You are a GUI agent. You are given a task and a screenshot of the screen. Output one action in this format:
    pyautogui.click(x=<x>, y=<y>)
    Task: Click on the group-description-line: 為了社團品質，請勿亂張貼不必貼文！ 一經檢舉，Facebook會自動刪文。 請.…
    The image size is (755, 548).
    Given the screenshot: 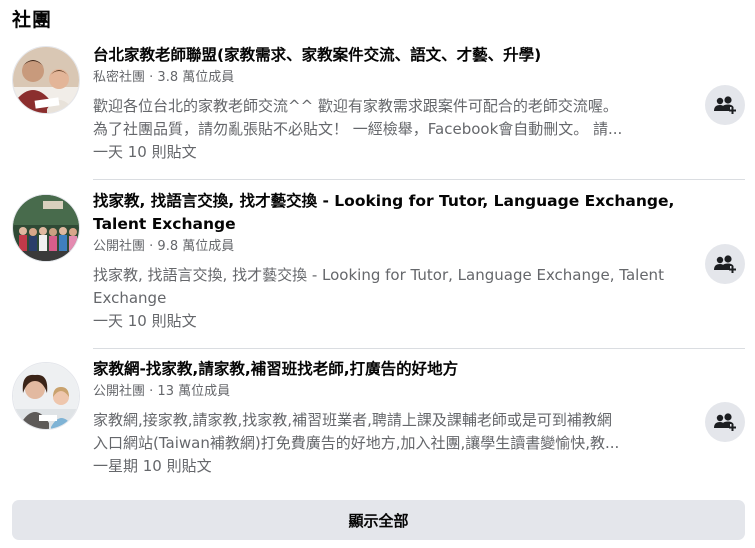 What is the action you would take?
    pyautogui.click(x=358, y=129)
    